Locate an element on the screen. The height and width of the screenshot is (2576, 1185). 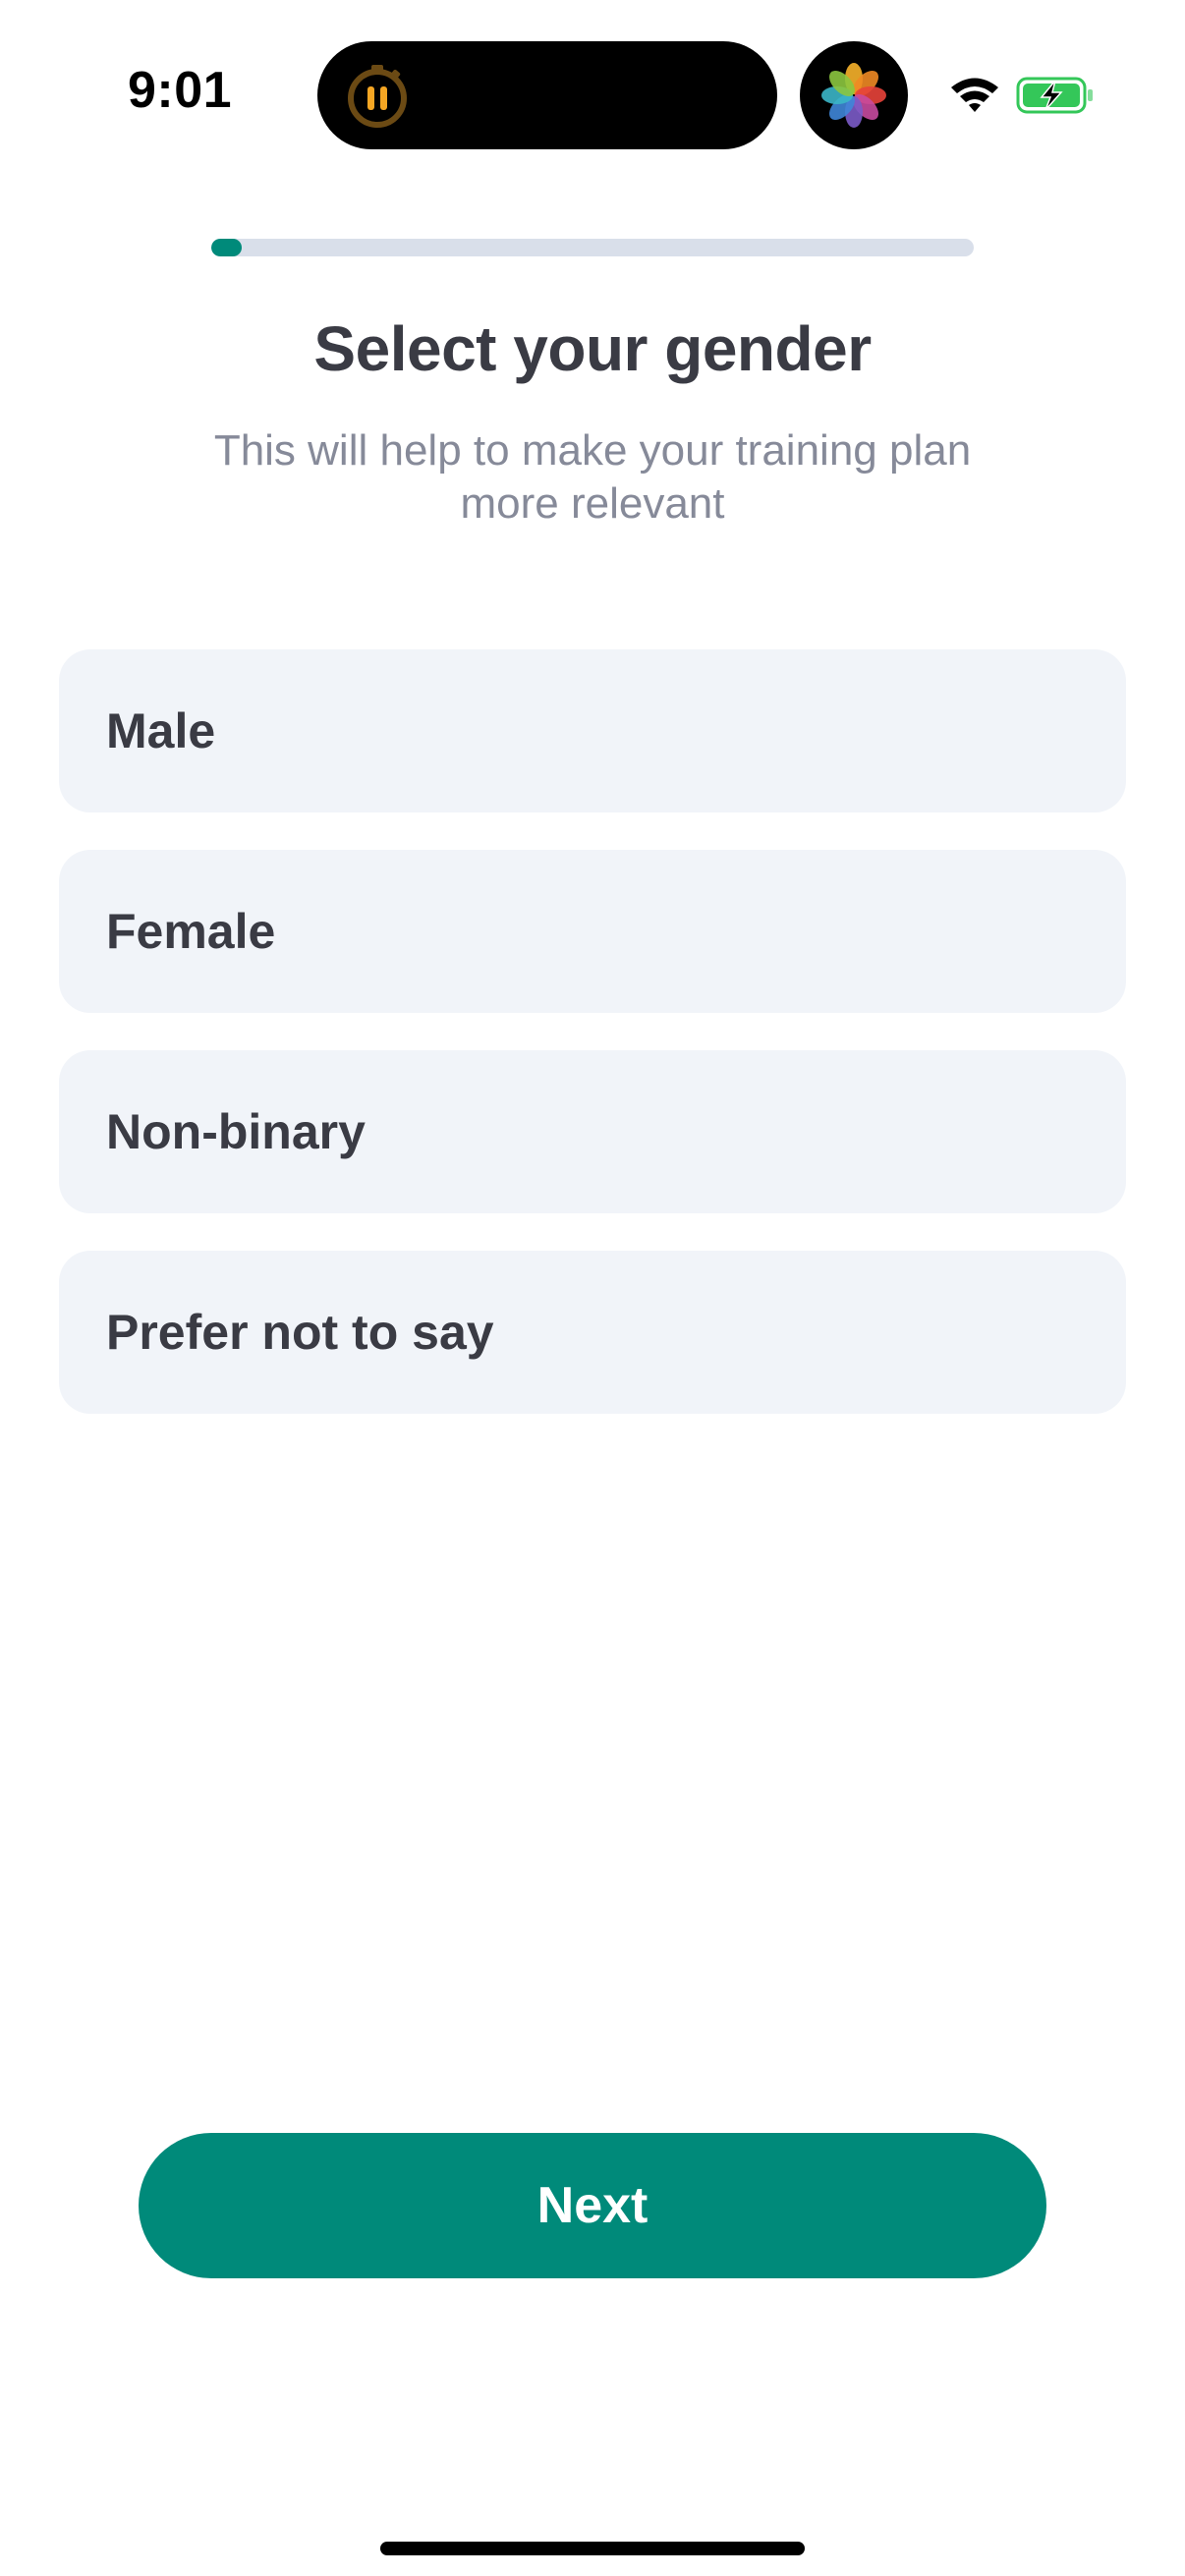
page-title: Select your gender is located at coordinates (592, 348).